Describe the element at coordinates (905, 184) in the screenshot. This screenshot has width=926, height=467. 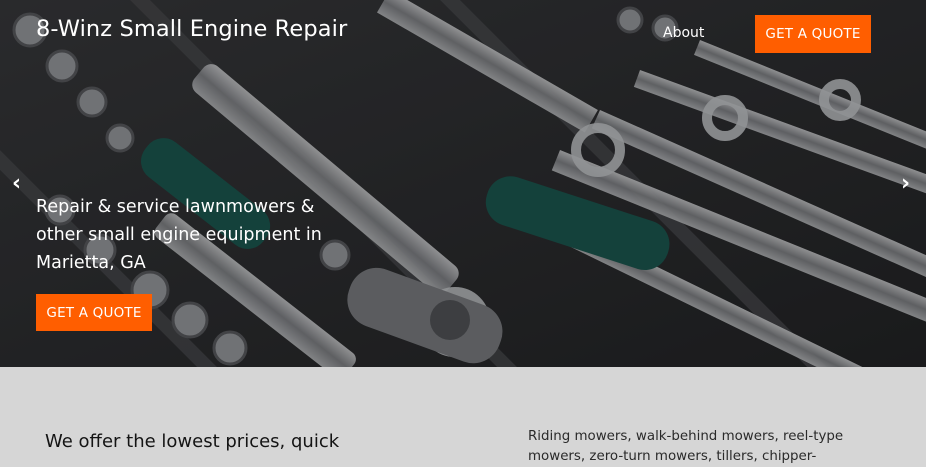
I see `slider-next-arrow-icon: ›` at that location.